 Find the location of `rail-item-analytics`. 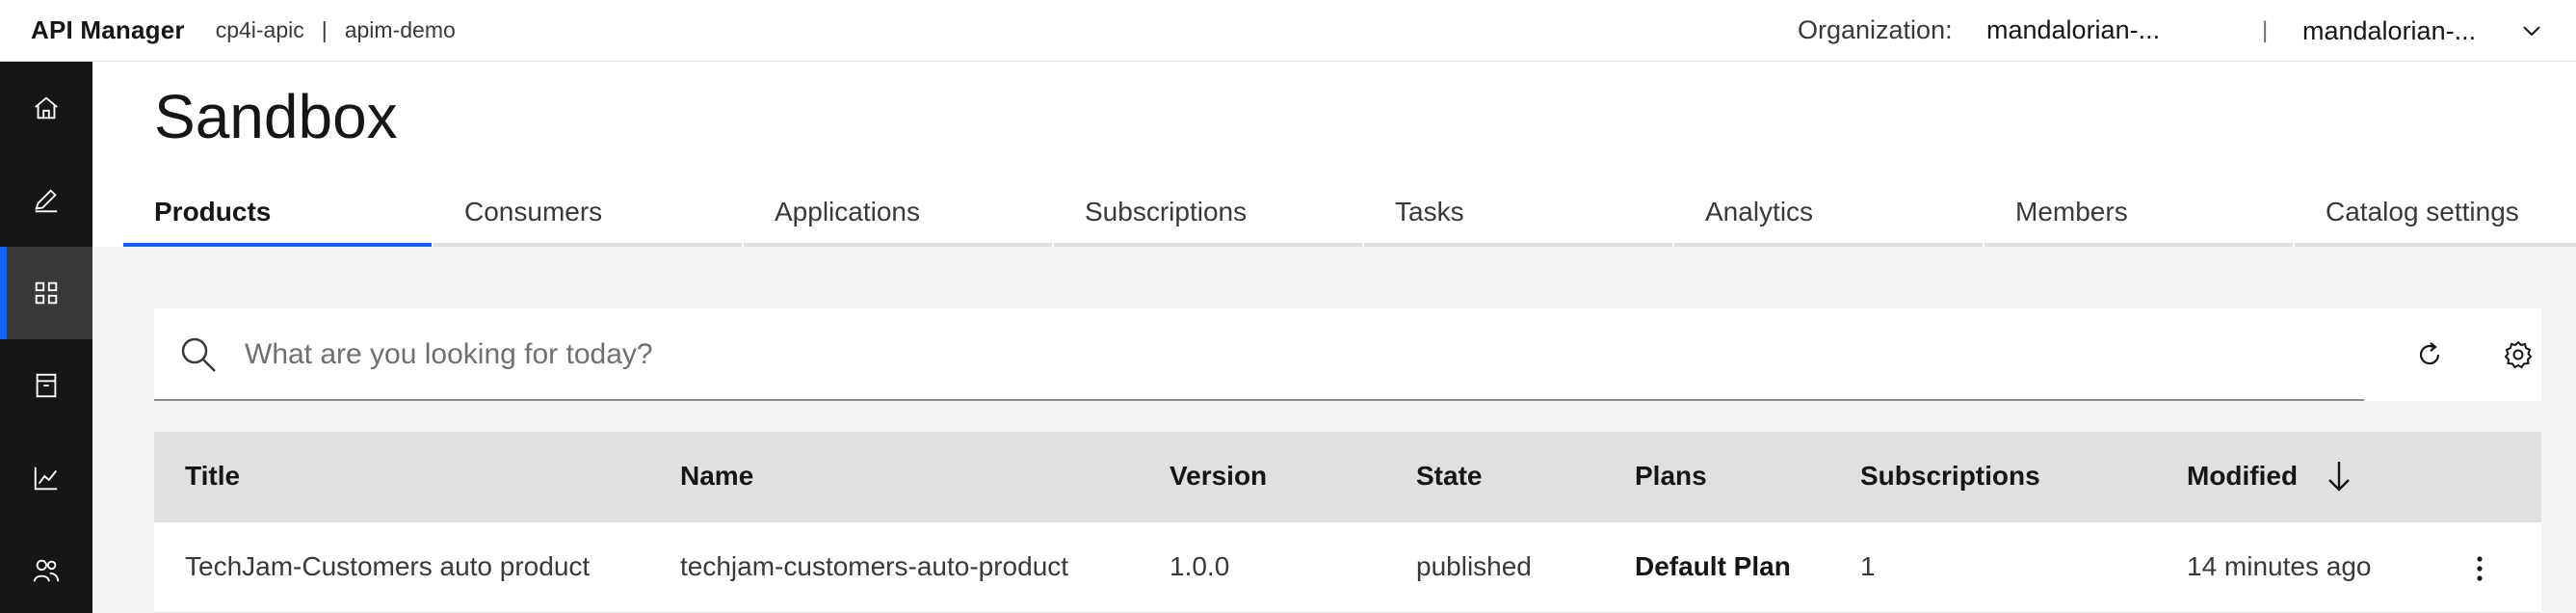

rail-item-analytics is located at coordinates (46, 478).